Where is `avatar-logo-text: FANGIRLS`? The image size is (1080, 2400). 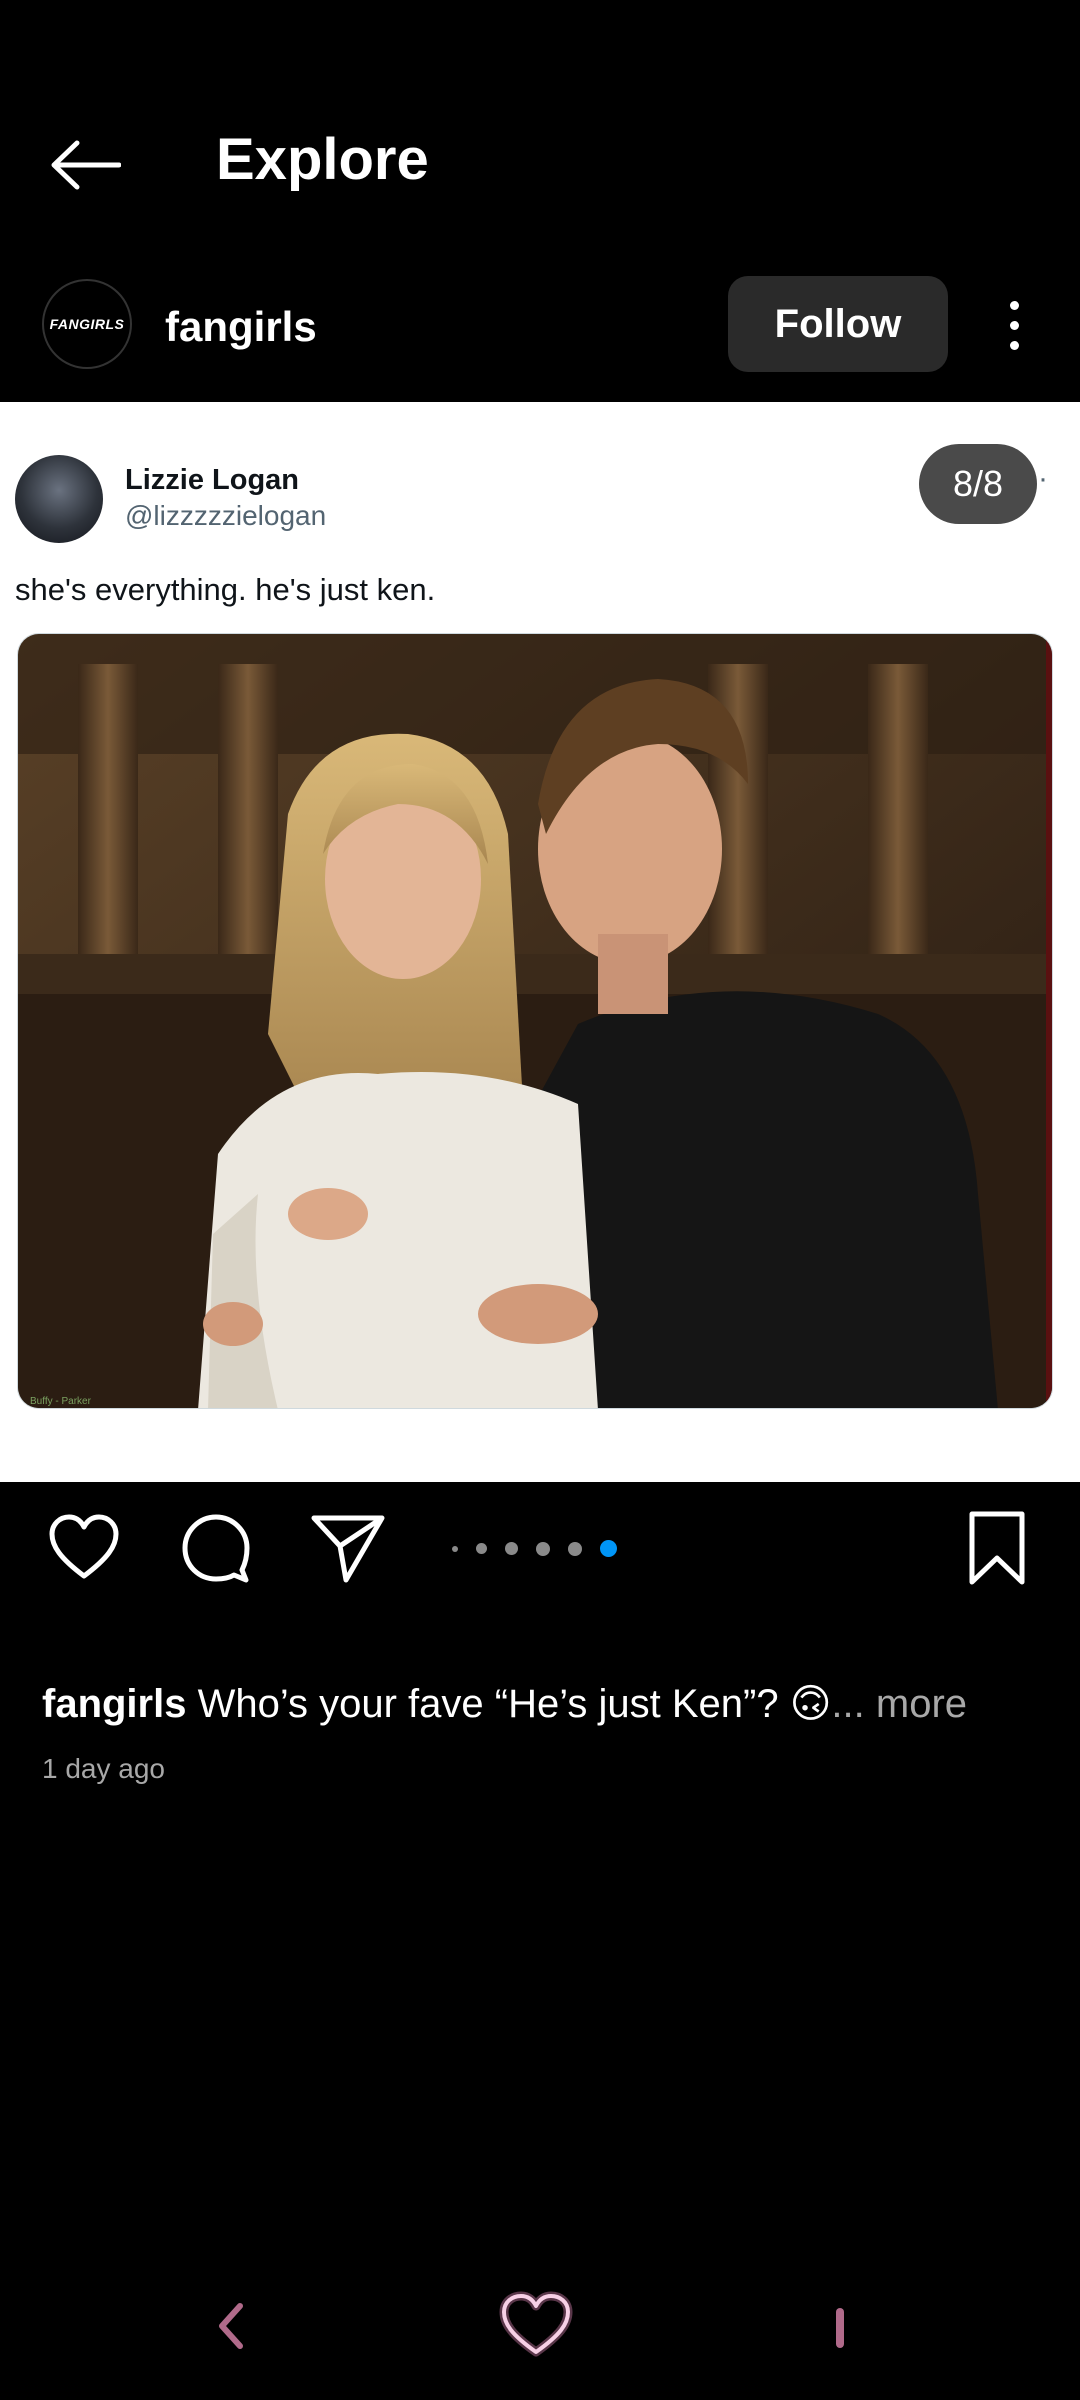
avatar-logo-text: FANGIRLS is located at coordinates (87, 324).